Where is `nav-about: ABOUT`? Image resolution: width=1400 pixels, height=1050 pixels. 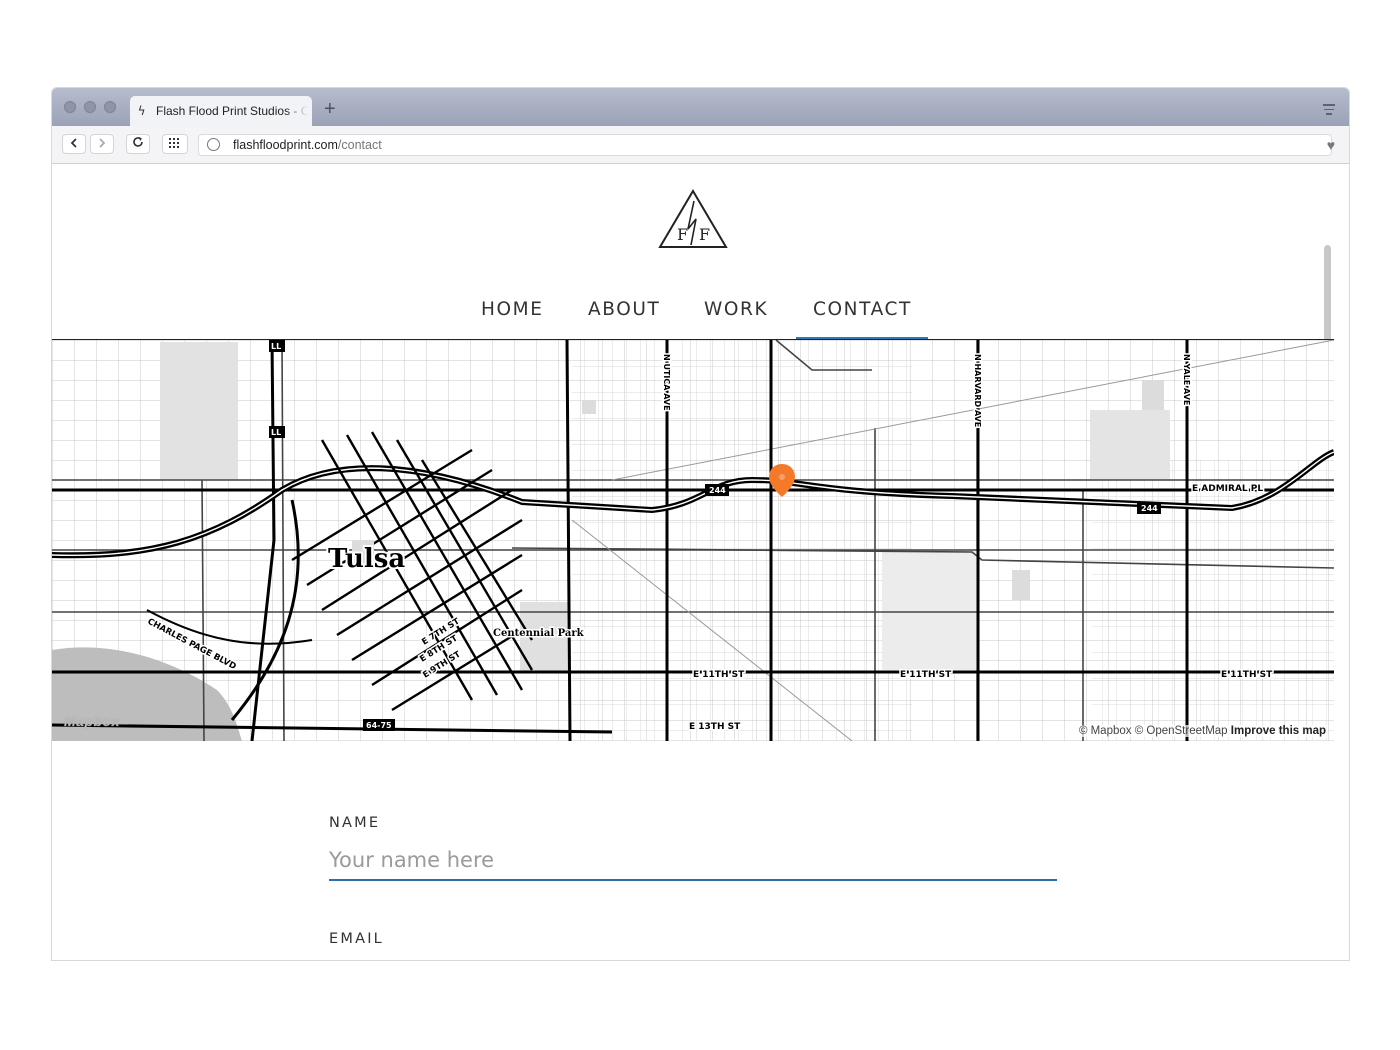 nav-about: ABOUT is located at coordinates (624, 309).